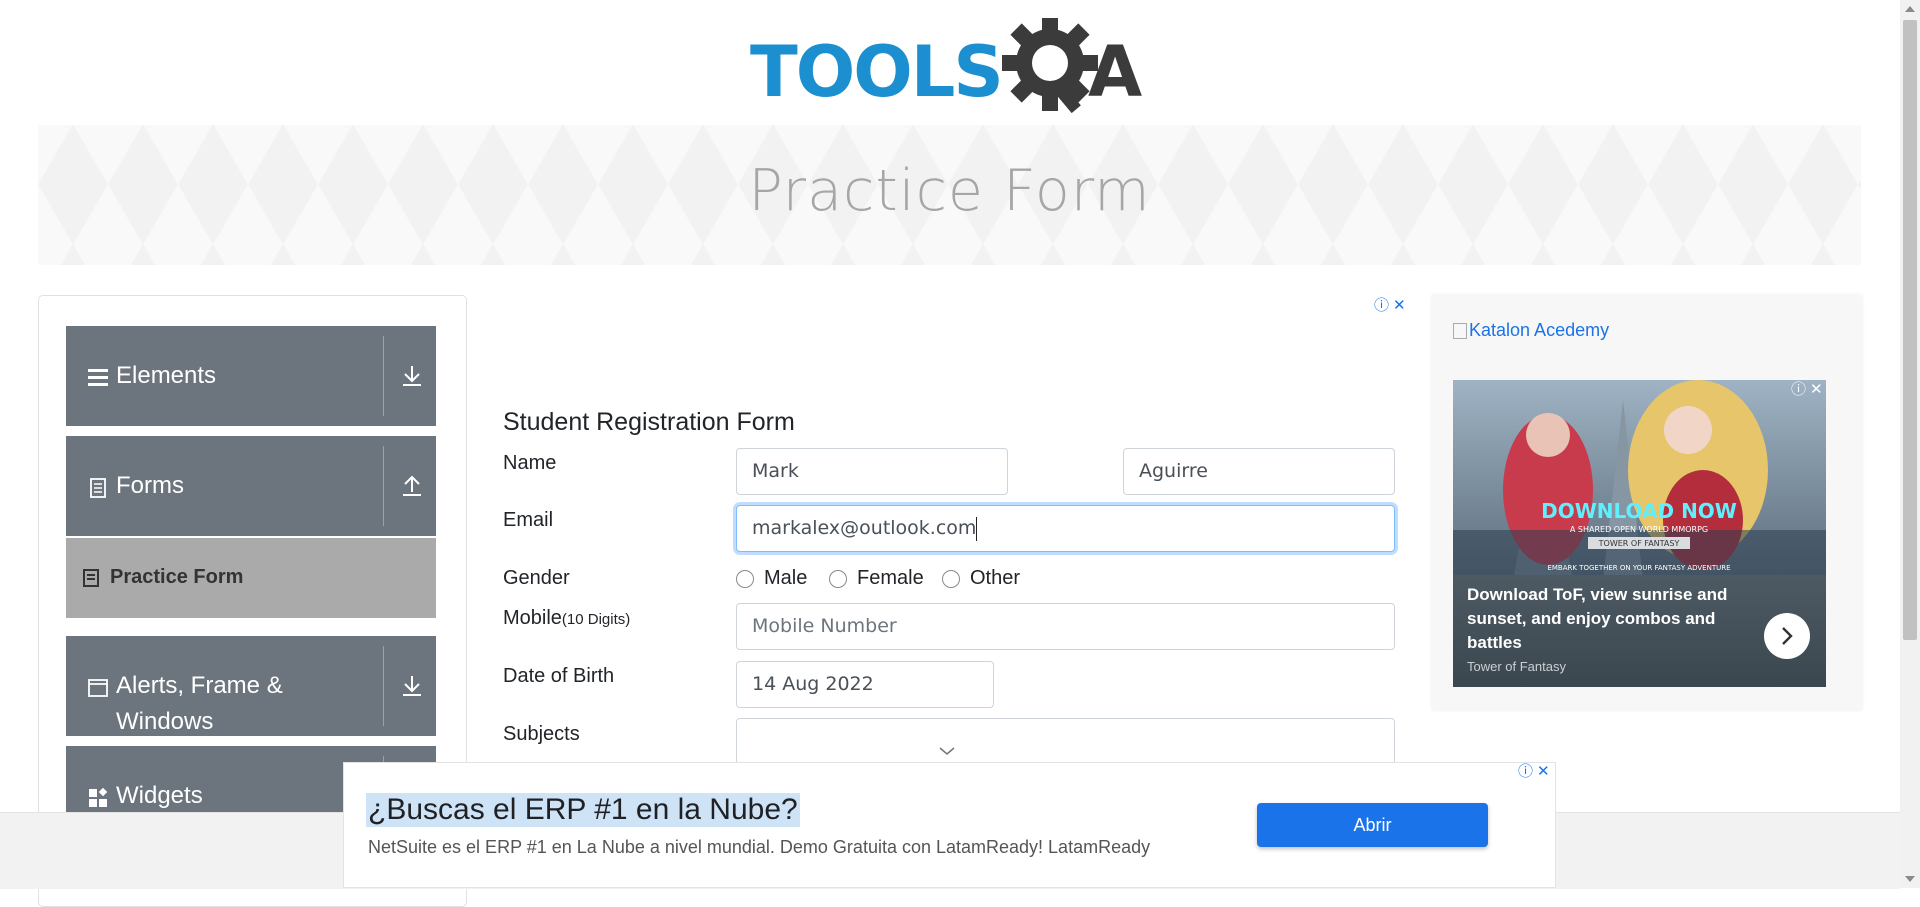 This screenshot has height=907, width=1920. I want to click on sidebar-item-label: Practice Form, so click(177, 577).